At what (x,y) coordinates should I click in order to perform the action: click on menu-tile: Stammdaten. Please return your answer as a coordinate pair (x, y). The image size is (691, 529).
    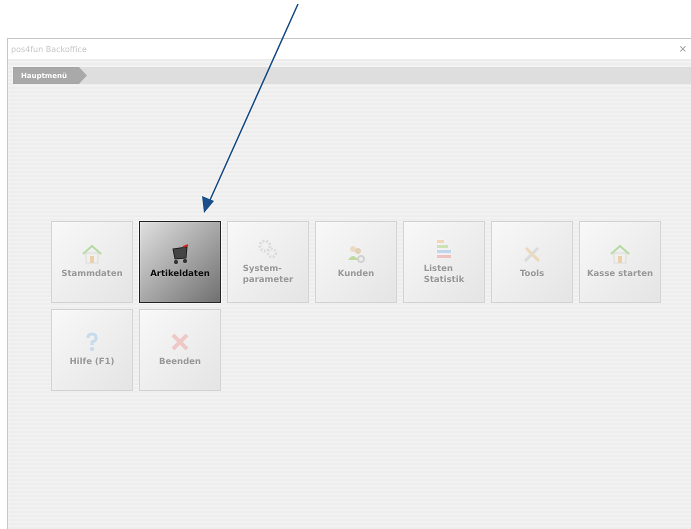
    Looking at the image, I should click on (92, 262).